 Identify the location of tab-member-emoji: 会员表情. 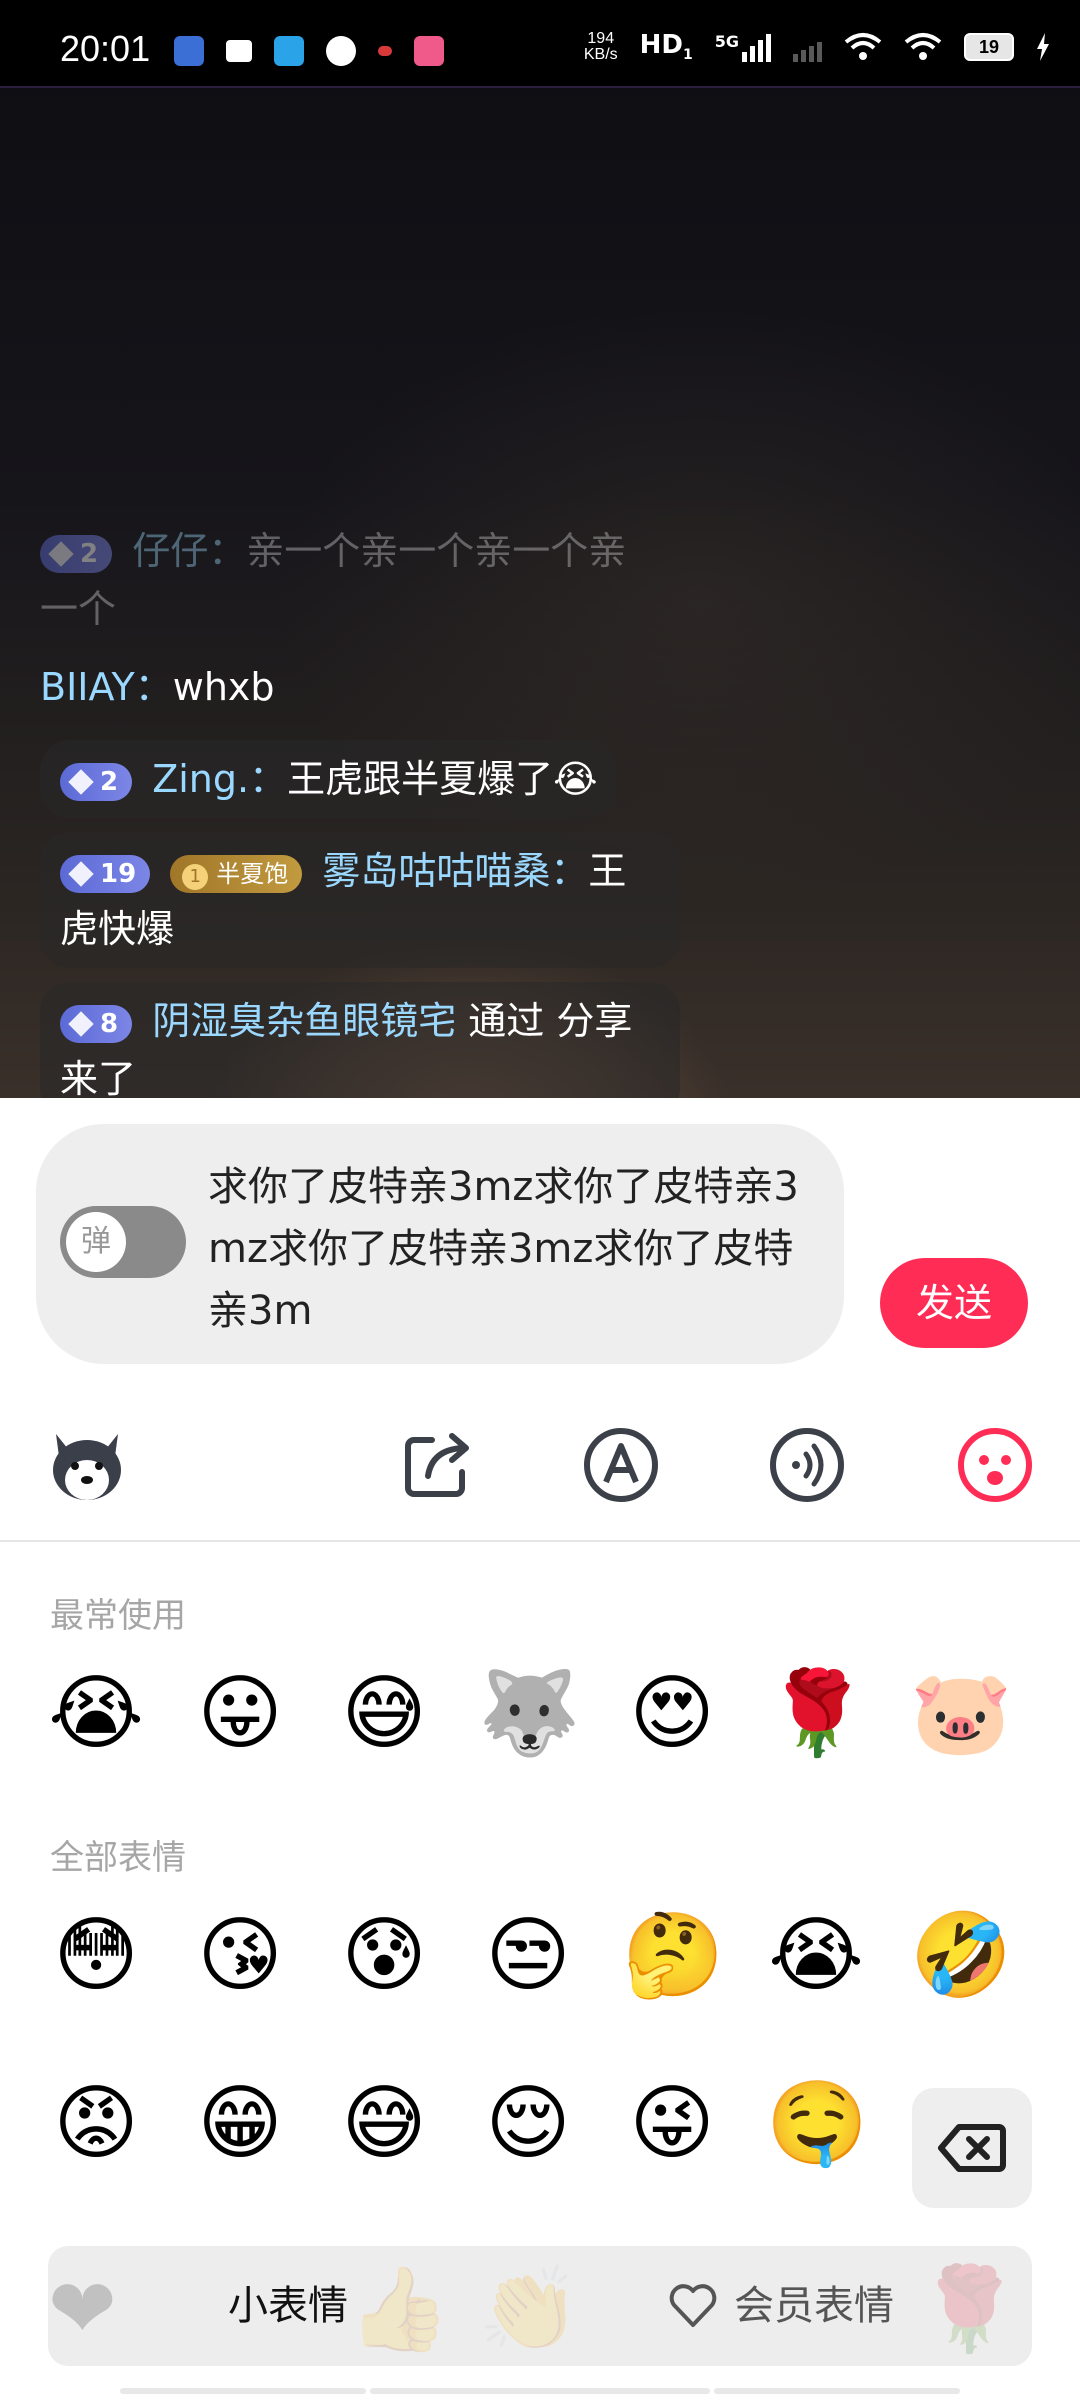
(781, 2306).